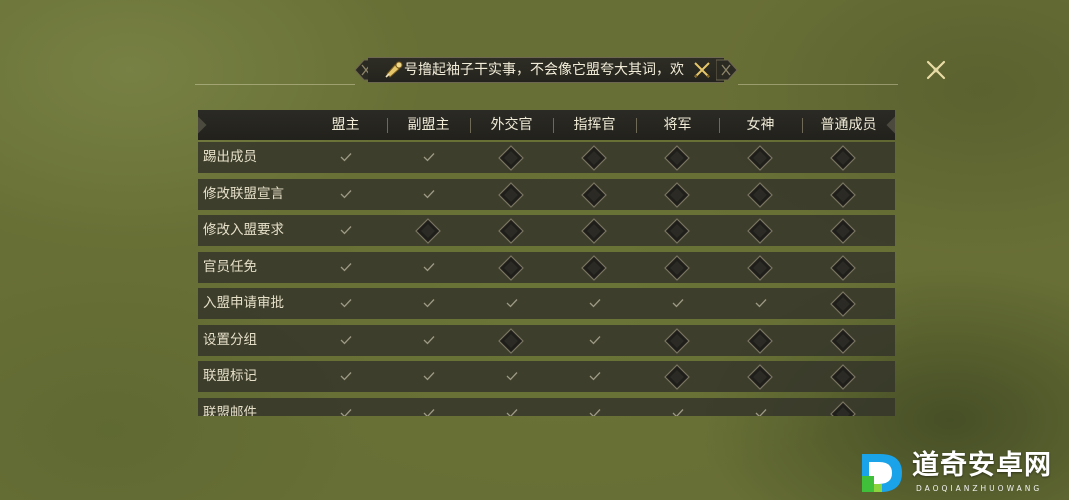  I want to click on header-general: 将军, so click(677, 125).